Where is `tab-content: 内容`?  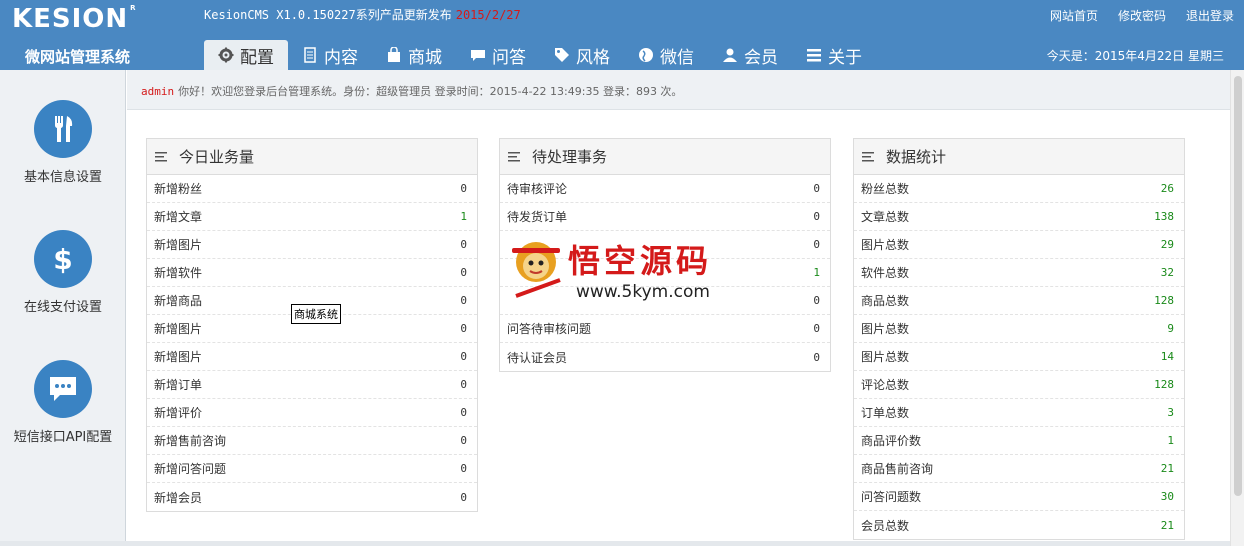 tab-content: 内容 is located at coordinates (330, 55).